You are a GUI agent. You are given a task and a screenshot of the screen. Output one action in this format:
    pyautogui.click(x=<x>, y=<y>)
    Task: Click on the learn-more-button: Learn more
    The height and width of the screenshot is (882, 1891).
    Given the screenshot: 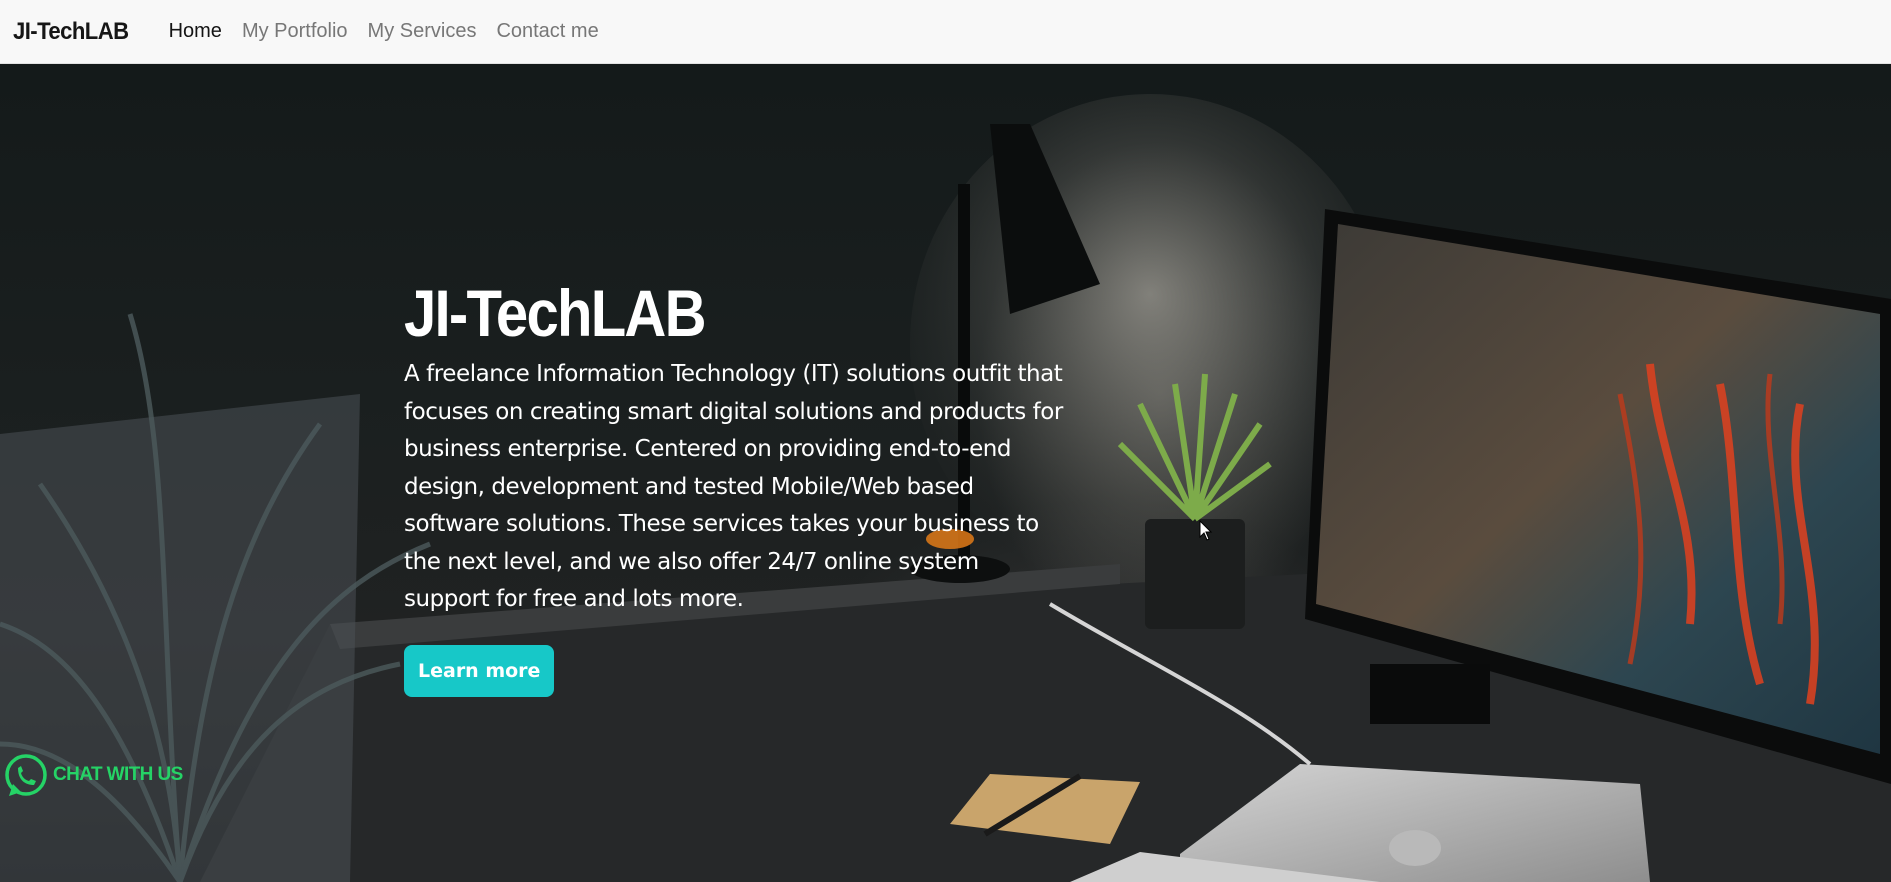 What is the action you would take?
    pyautogui.click(x=479, y=670)
    